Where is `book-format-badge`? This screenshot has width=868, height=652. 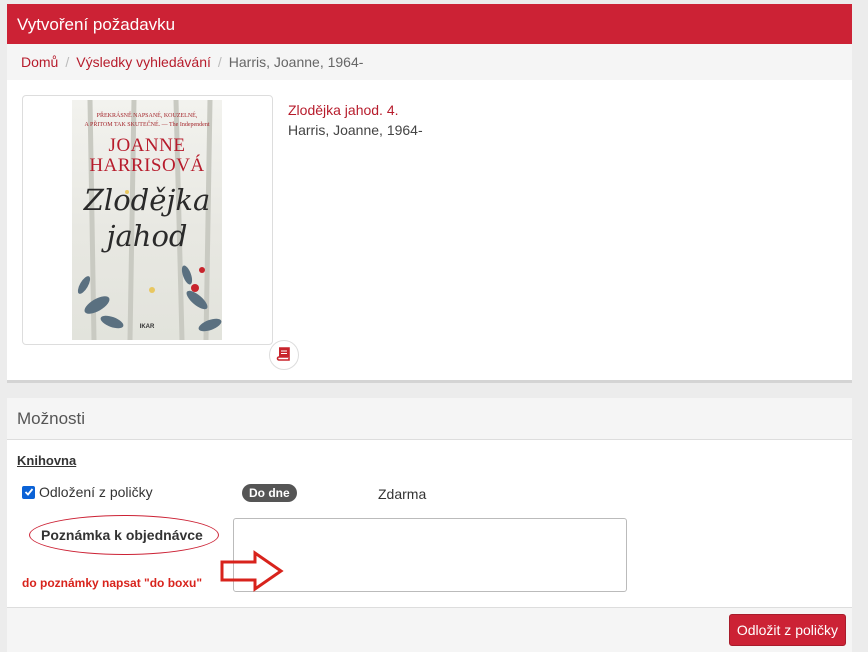 book-format-badge is located at coordinates (284, 355).